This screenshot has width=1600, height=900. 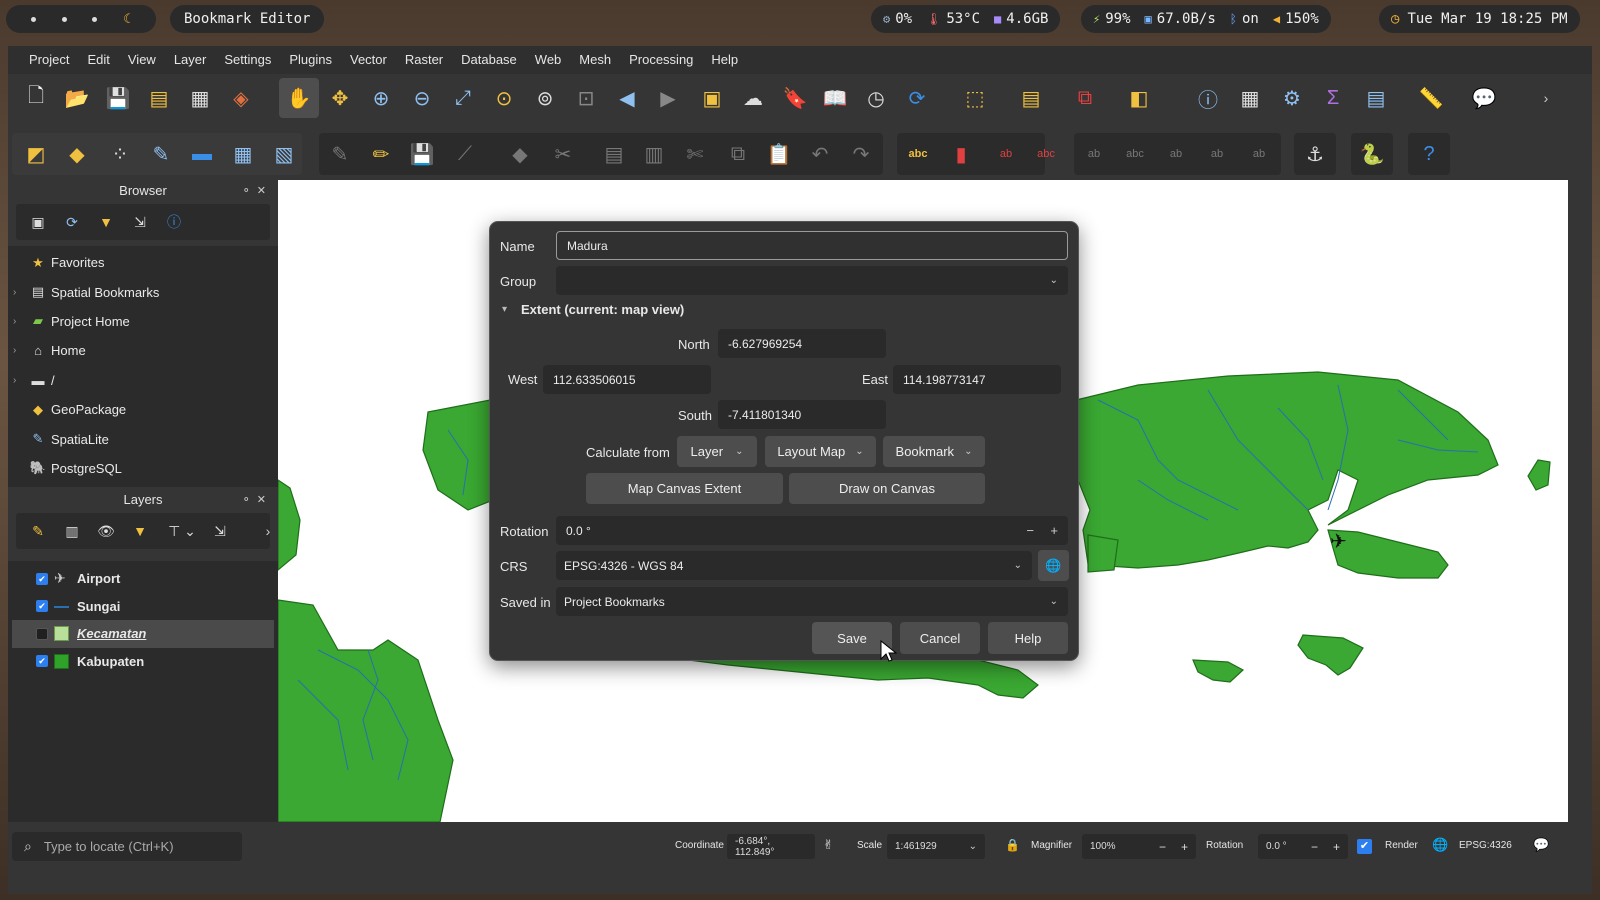 I want to click on vertex-tool-icon: ◆, so click(x=520, y=154).